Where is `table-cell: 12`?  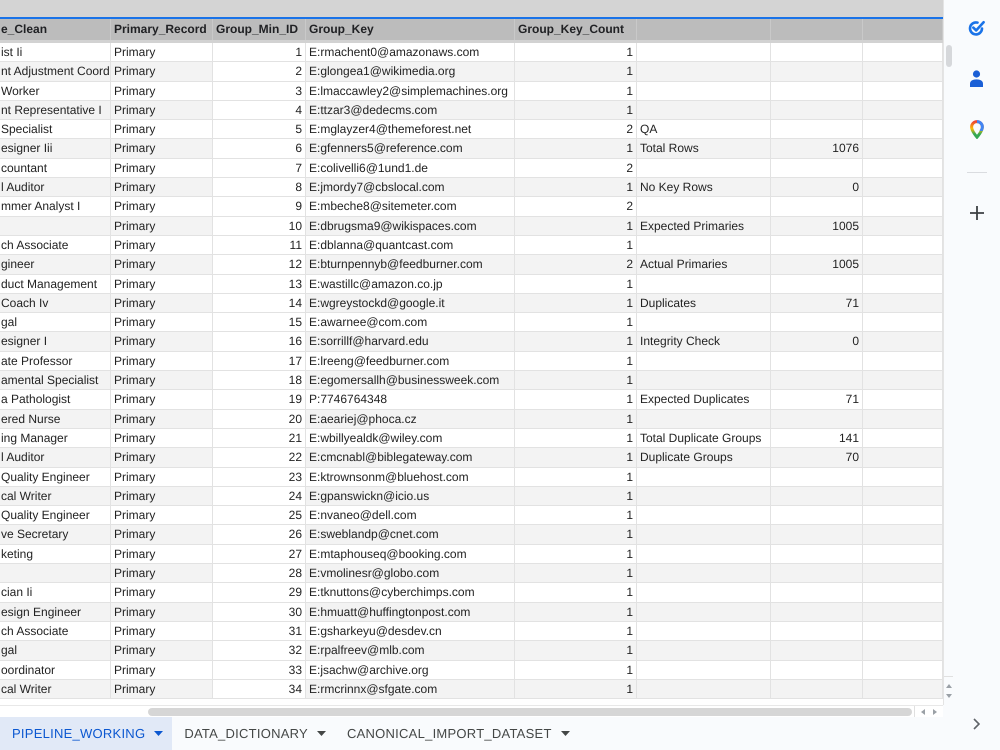 table-cell: 12 is located at coordinates (259, 264).